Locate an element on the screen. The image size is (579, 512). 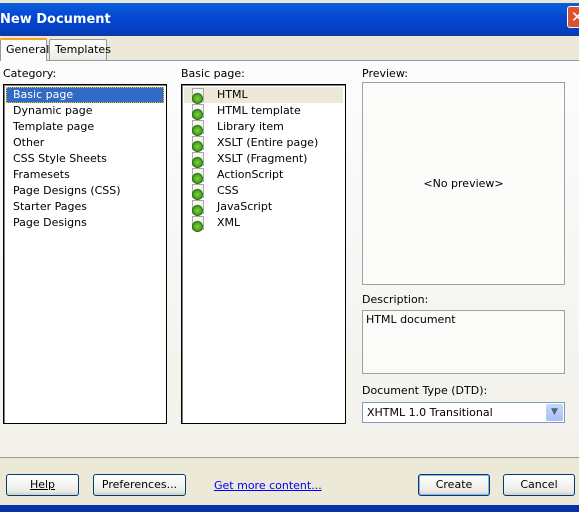
category-item: CSS Style Sheets is located at coordinates (85, 159).